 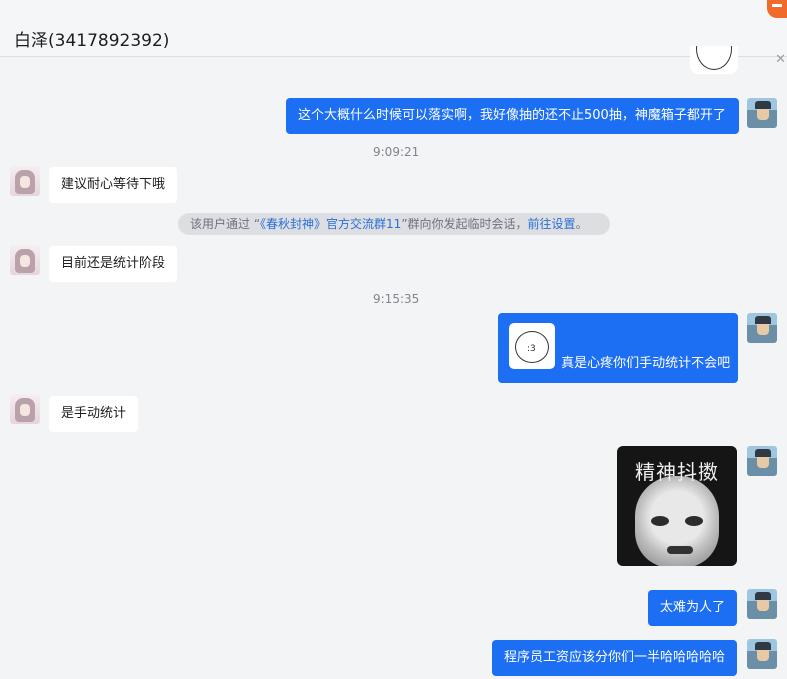 I want to click on contact-message-bubble: 是手动统计, so click(x=94, y=414).